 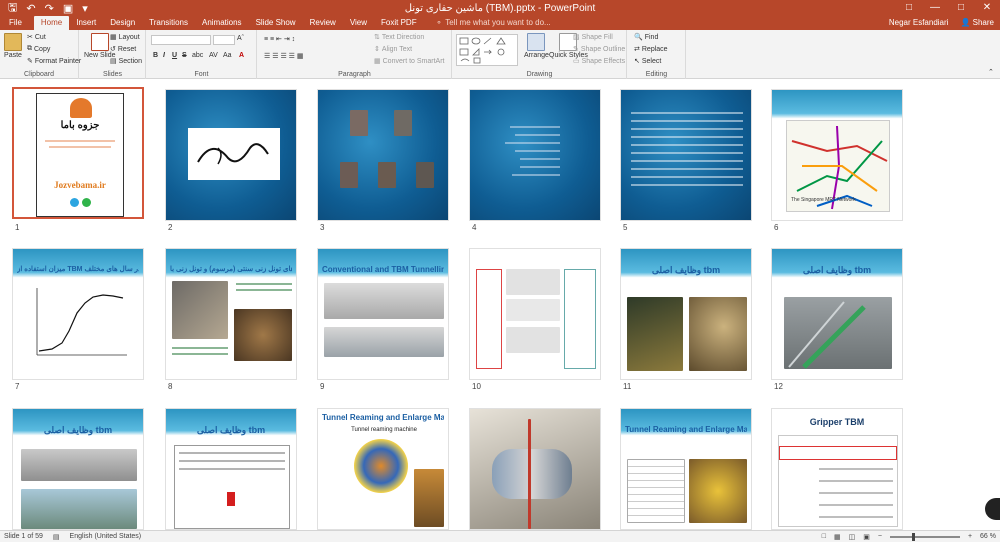 I want to click on customize-qat-icon: ▾, so click(x=85, y=8).